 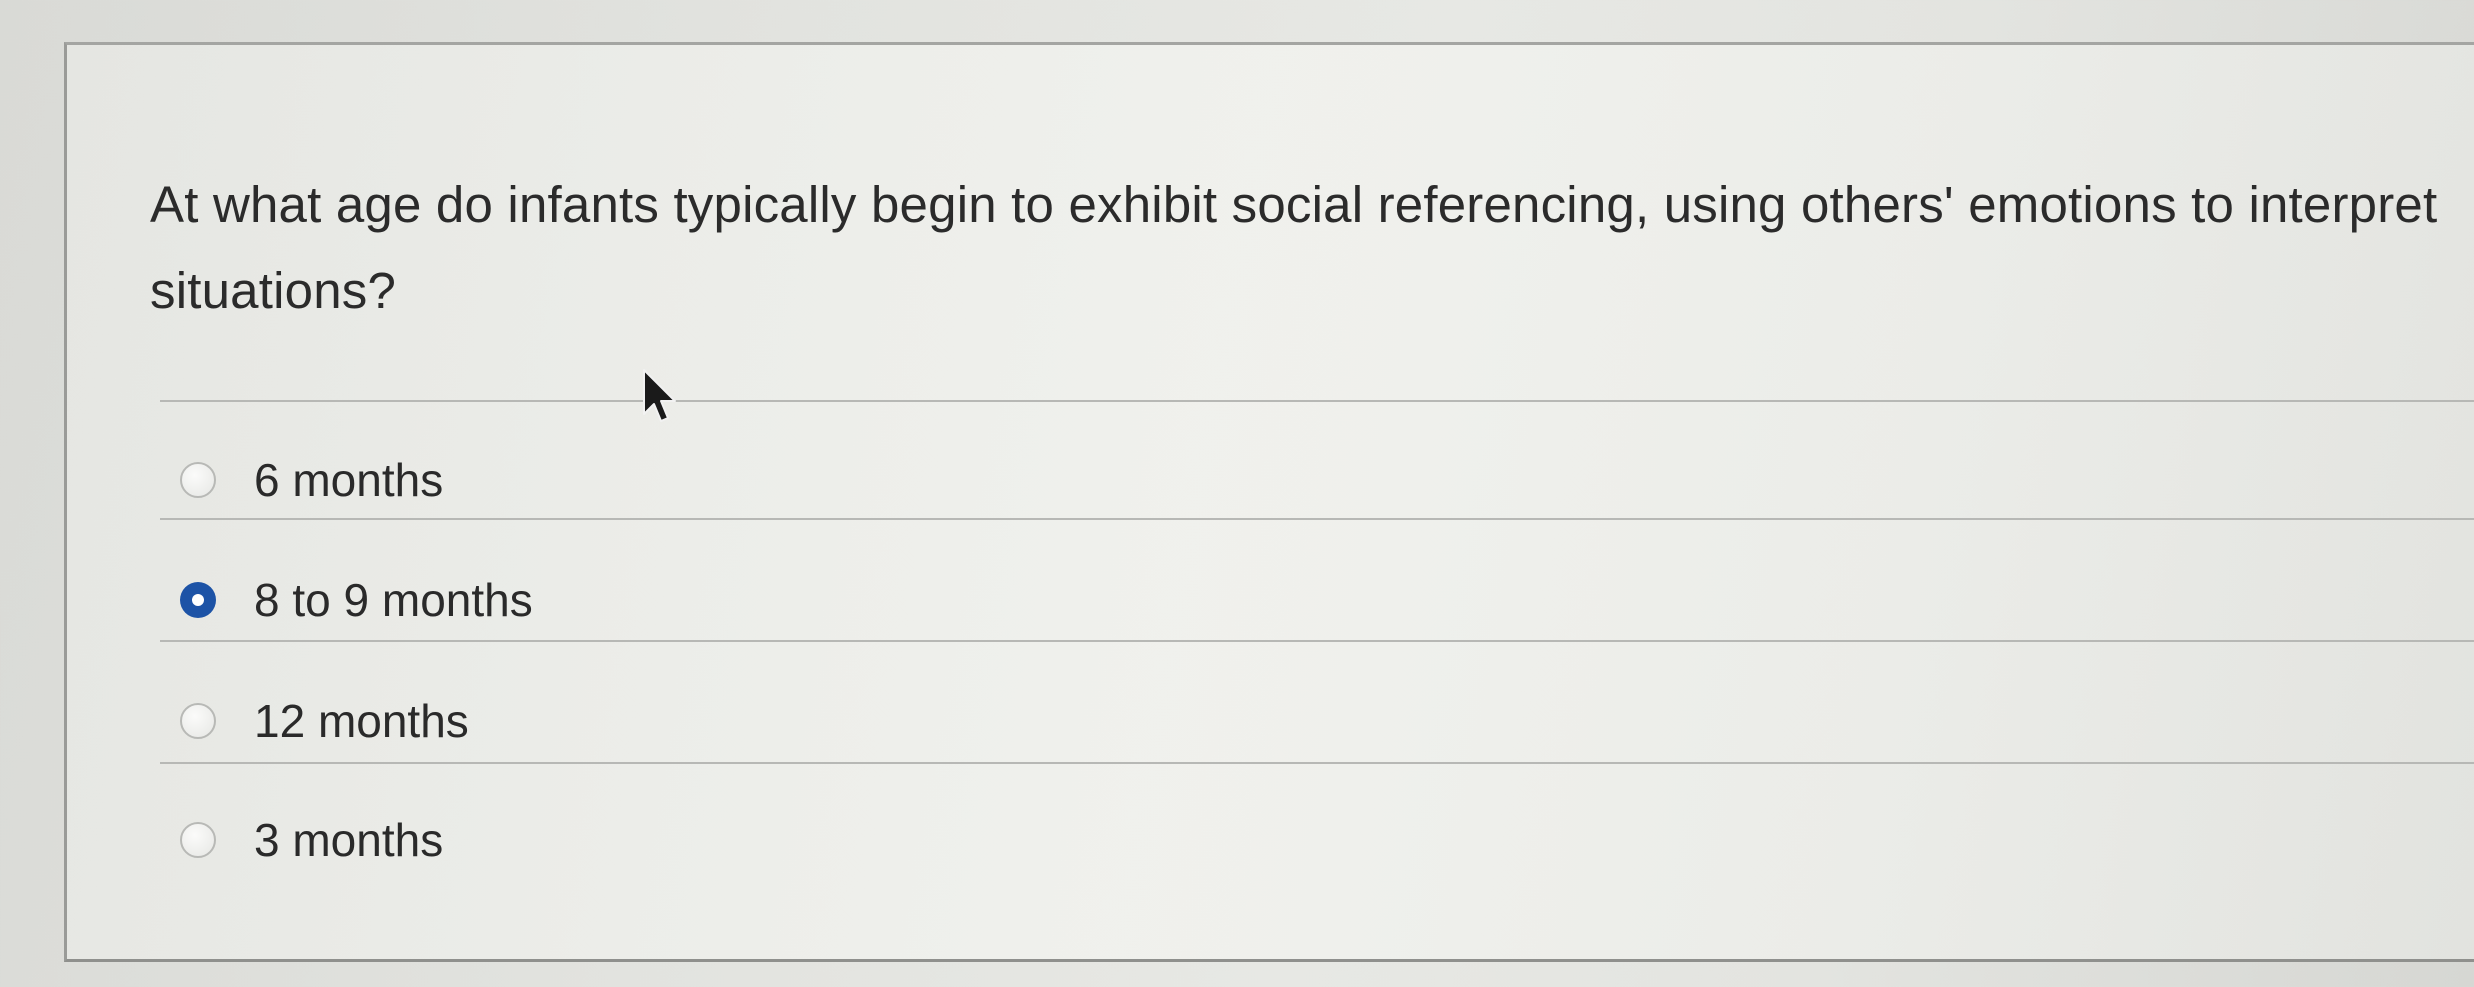 What do you see at coordinates (349, 480) in the screenshot?
I see `option-label: 6 months` at bounding box center [349, 480].